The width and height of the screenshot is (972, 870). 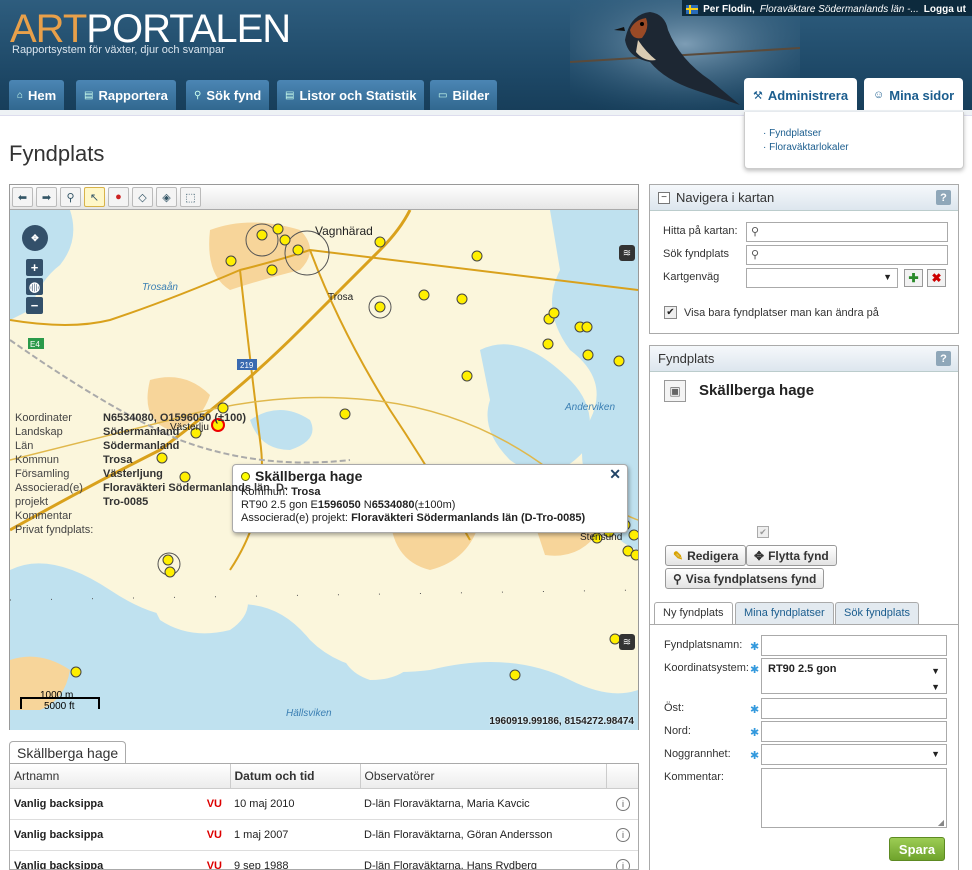 What do you see at coordinates (692, 9) in the screenshot?
I see `swedish-flag-icon` at bounding box center [692, 9].